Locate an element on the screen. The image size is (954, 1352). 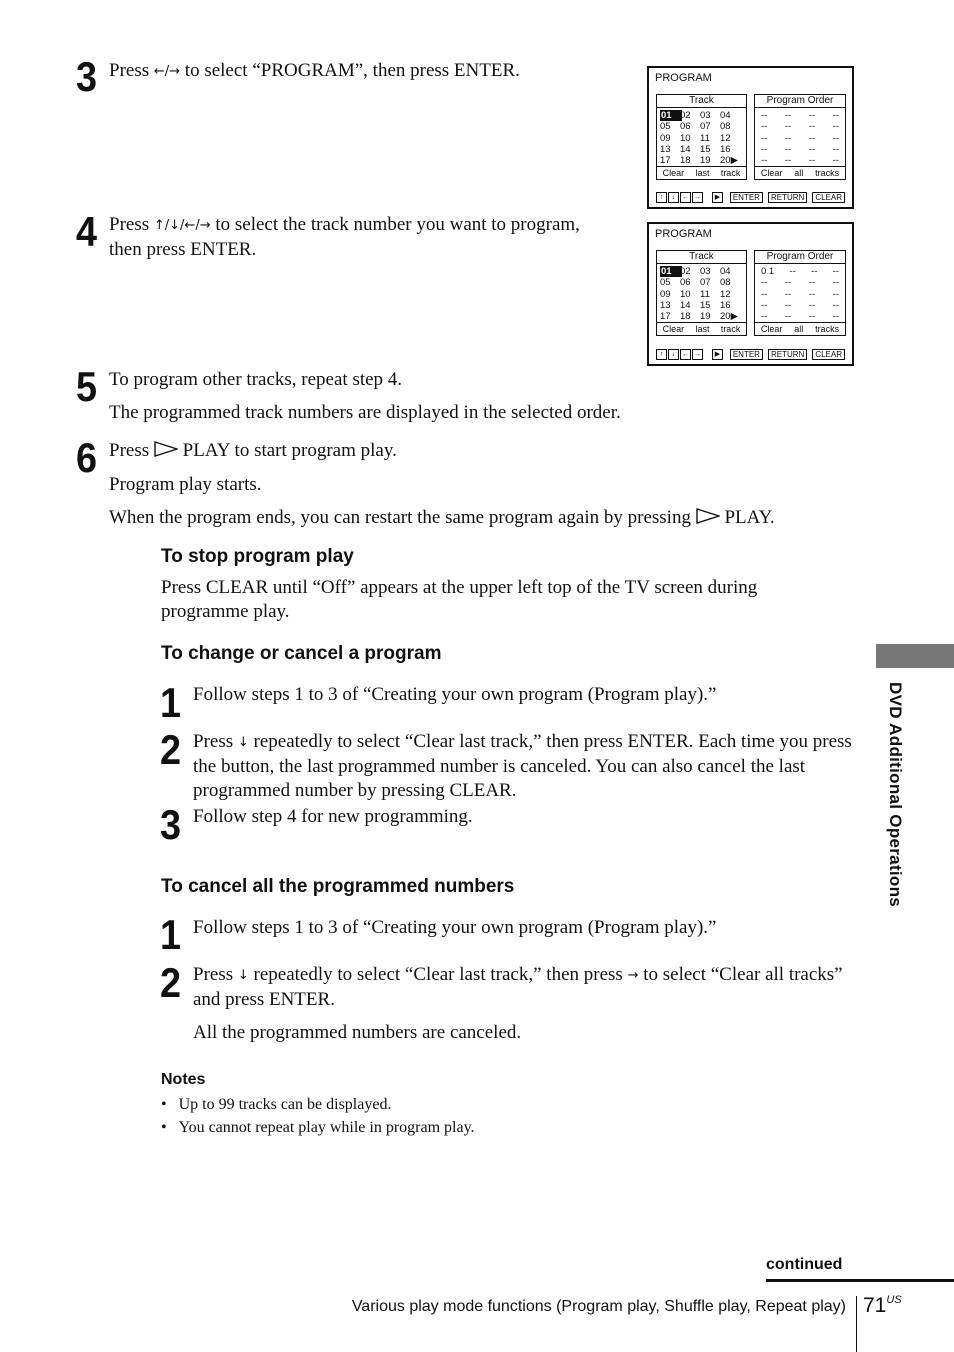
track-number: 09 is located at coordinates (665, 138).